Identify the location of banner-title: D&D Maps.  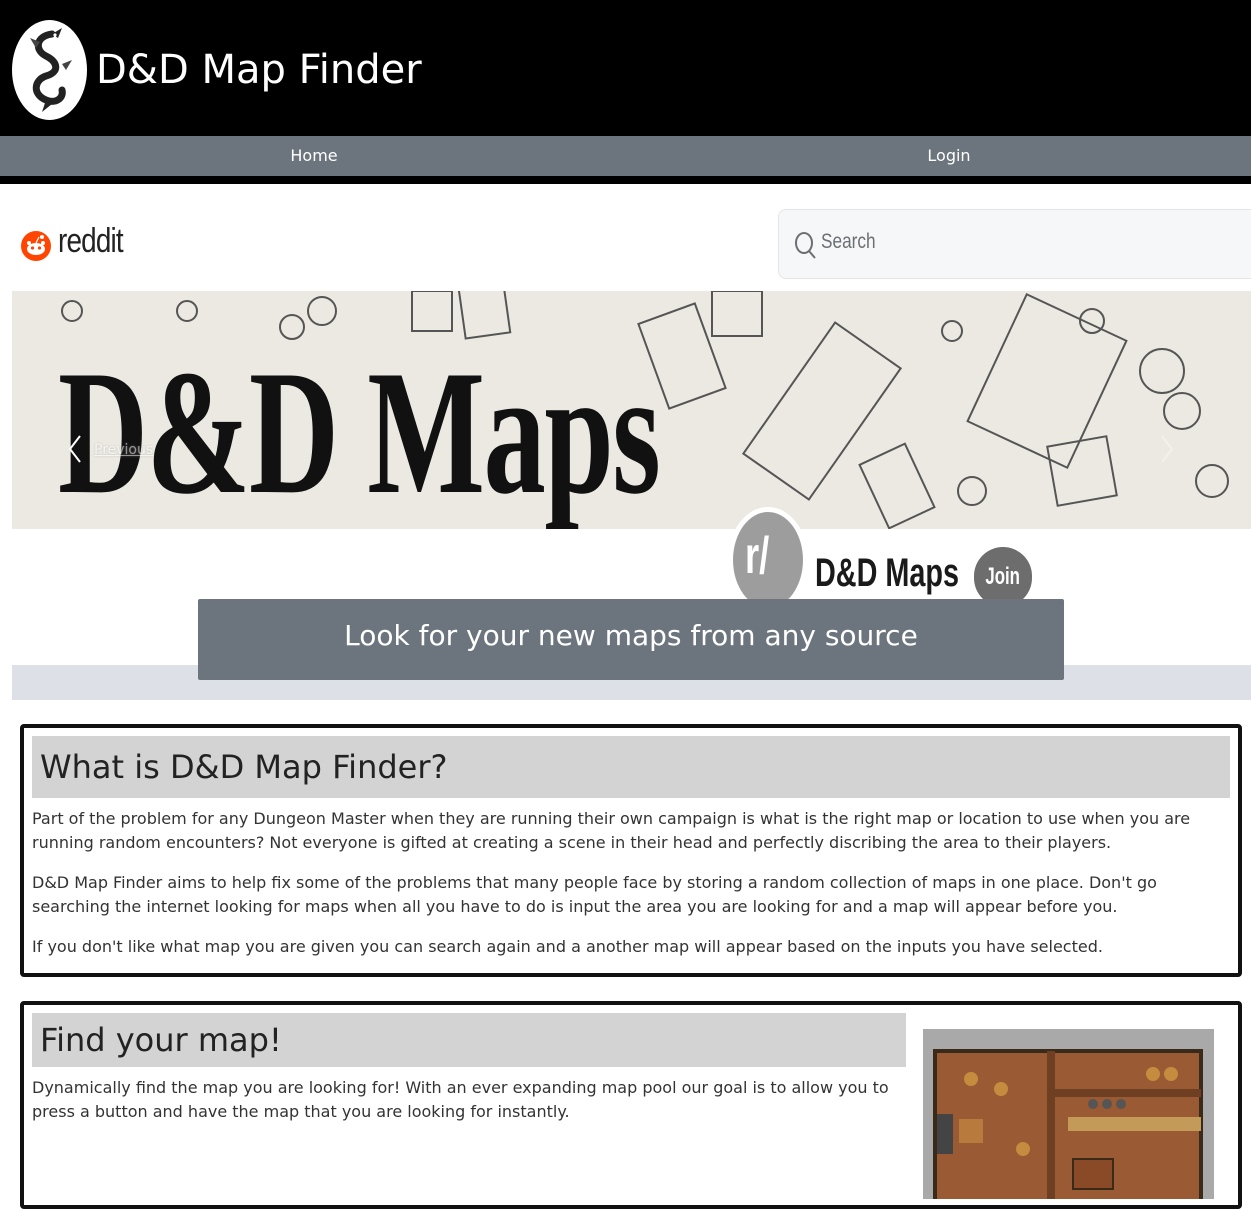
(359, 431).